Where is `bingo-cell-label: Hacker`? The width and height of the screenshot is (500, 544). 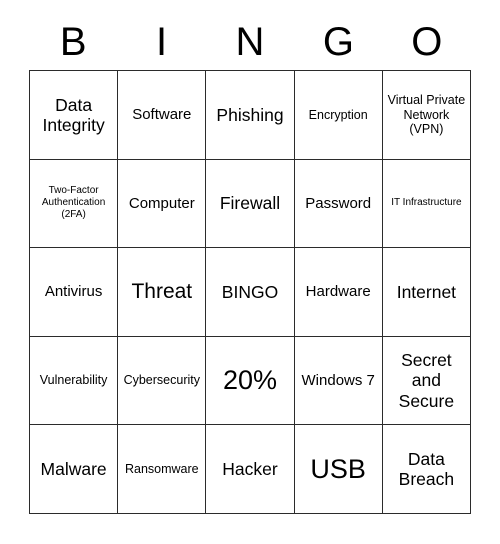 bingo-cell-label: Hacker is located at coordinates (250, 469).